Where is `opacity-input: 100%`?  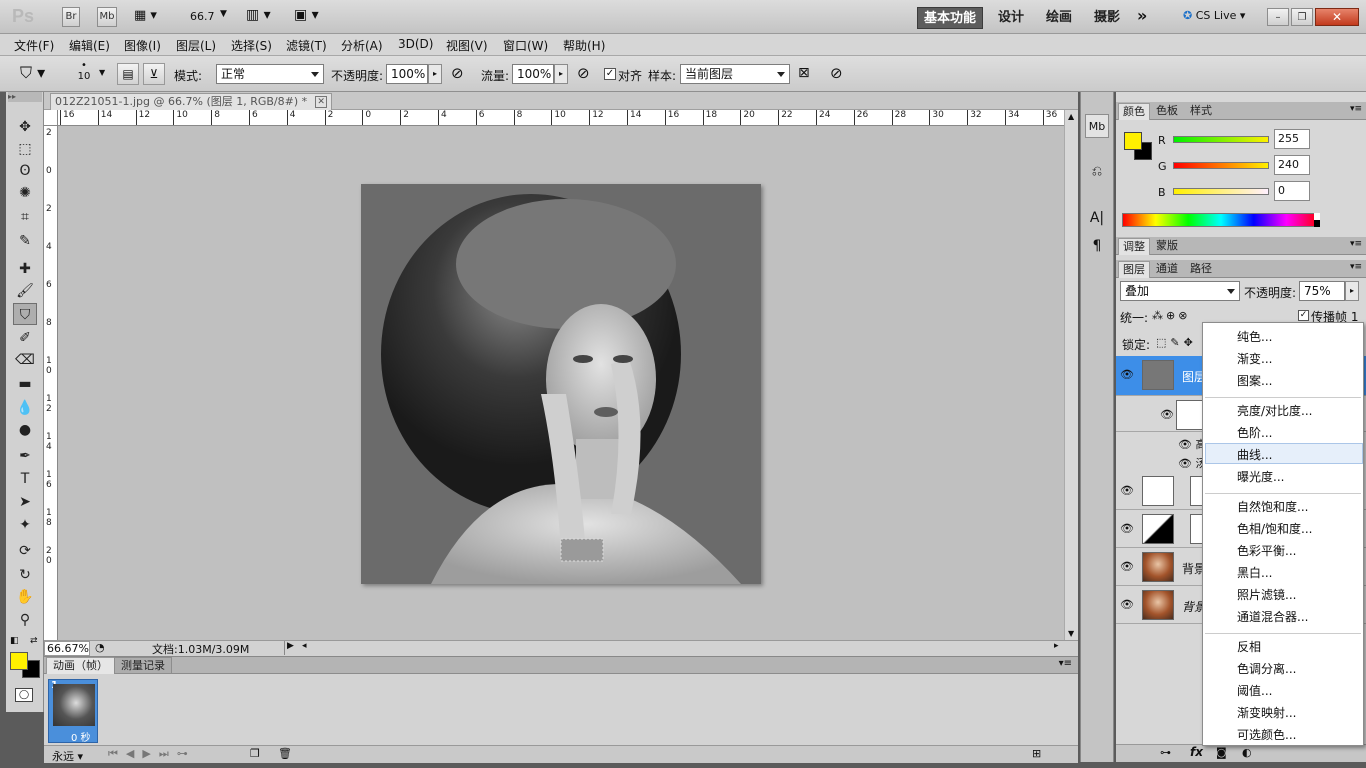
opacity-input: 100% is located at coordinates (407, 74).